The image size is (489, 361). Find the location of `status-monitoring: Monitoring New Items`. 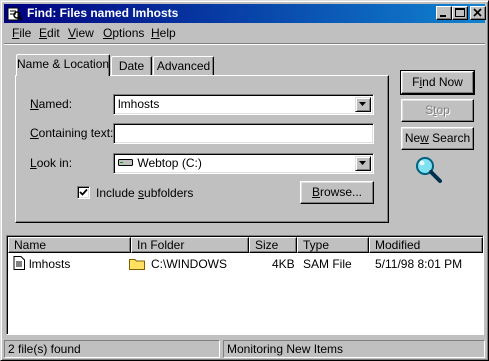

status-monitoring: Monitoring New Items is located at coordinates (354, 349).